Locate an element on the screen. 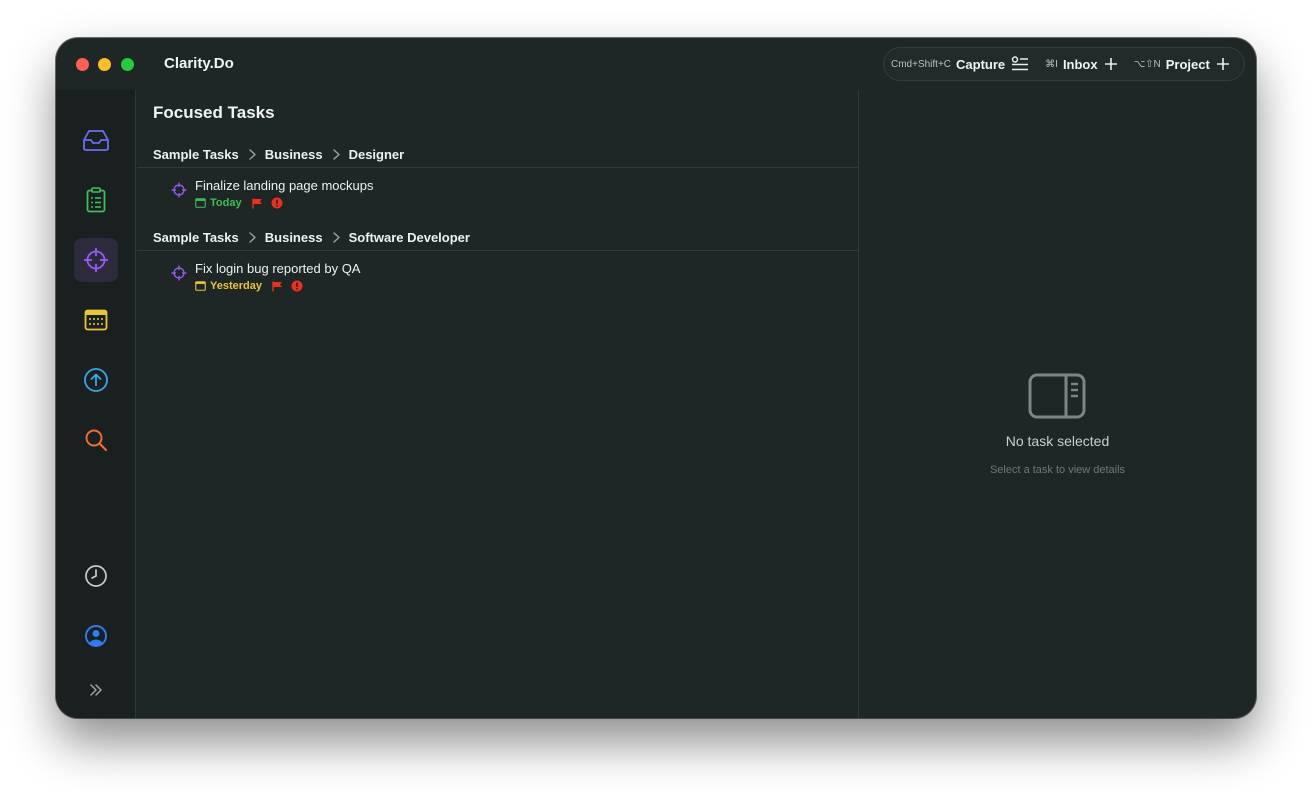 Image resolution: width=1312 pixels, height=792 pixels. due-date-badge: Yesterday is located at coordinates (228, 286).